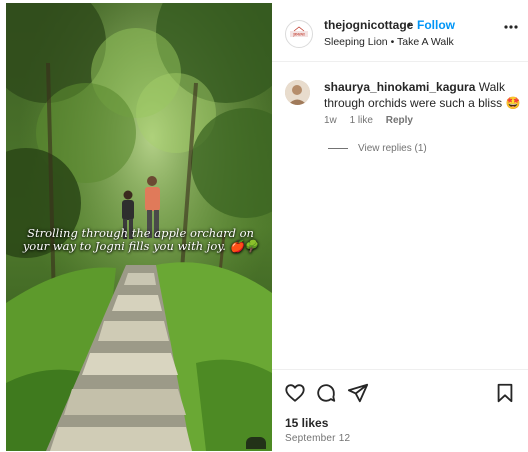  I want to click on account-avatar: JOGNI, so click(299, 34).